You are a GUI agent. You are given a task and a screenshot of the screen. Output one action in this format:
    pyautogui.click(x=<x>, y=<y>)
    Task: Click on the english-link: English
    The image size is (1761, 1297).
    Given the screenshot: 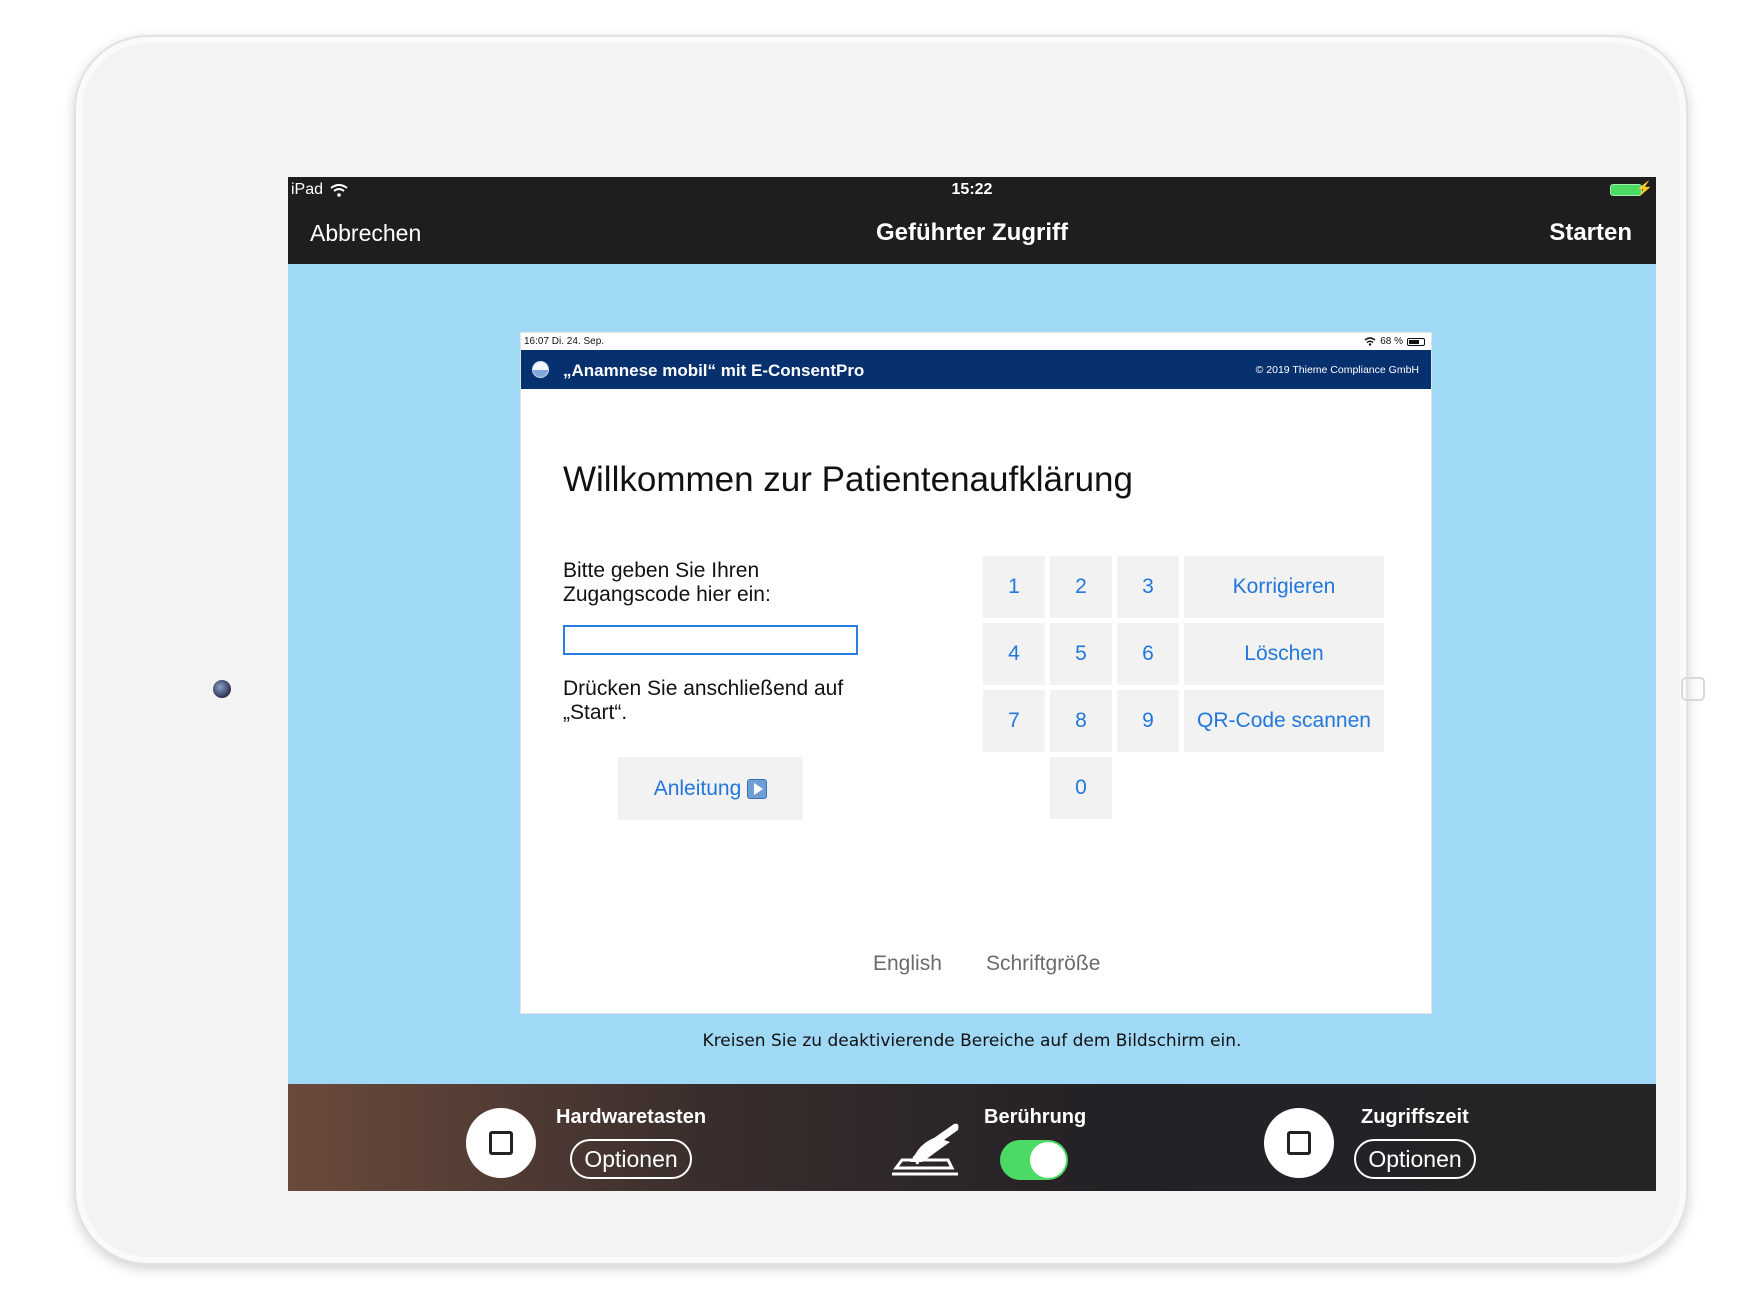 What is the action you would take?
    pyautogui.click(x=907, y=964)
    